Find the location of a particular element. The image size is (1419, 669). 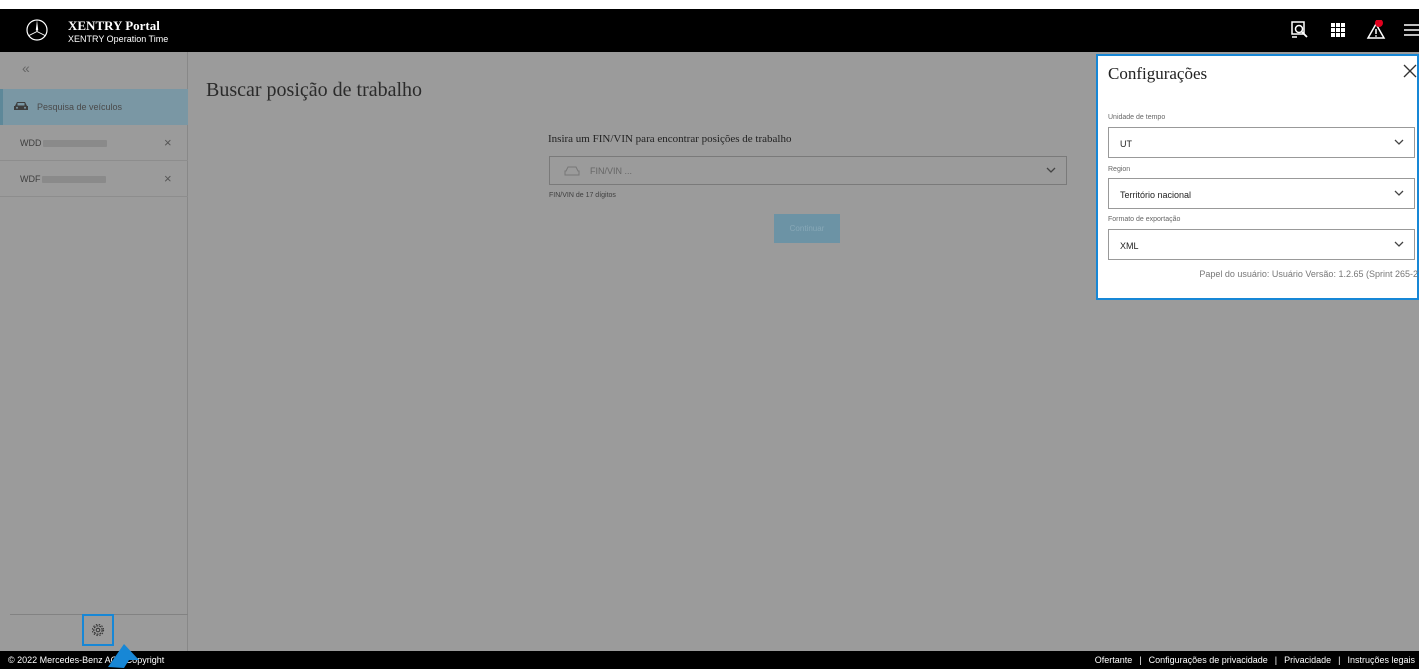

warning-notification-icon is located at coordinates (1376, 30).